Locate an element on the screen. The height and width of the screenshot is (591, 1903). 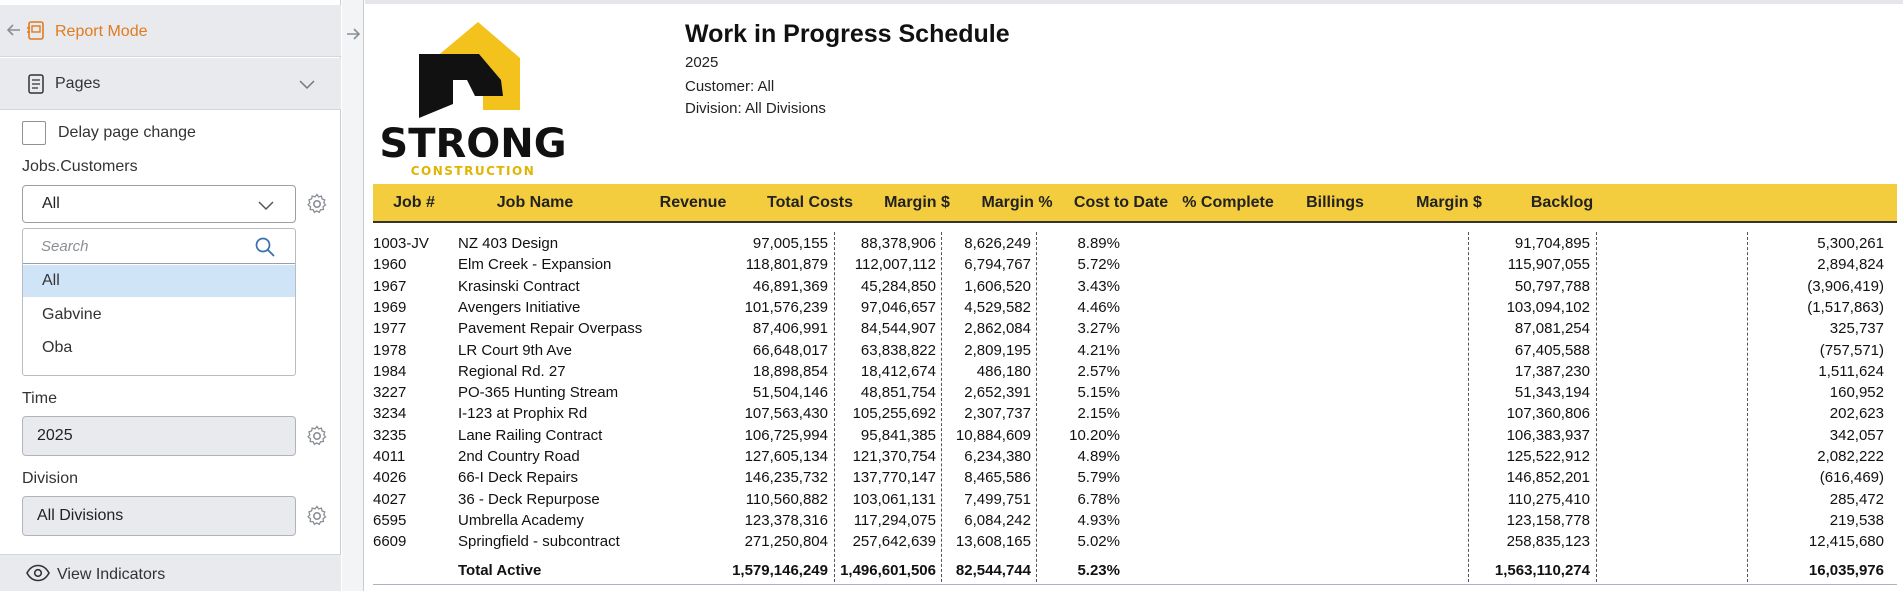
total-separator is located at coordinates (1135, 584).